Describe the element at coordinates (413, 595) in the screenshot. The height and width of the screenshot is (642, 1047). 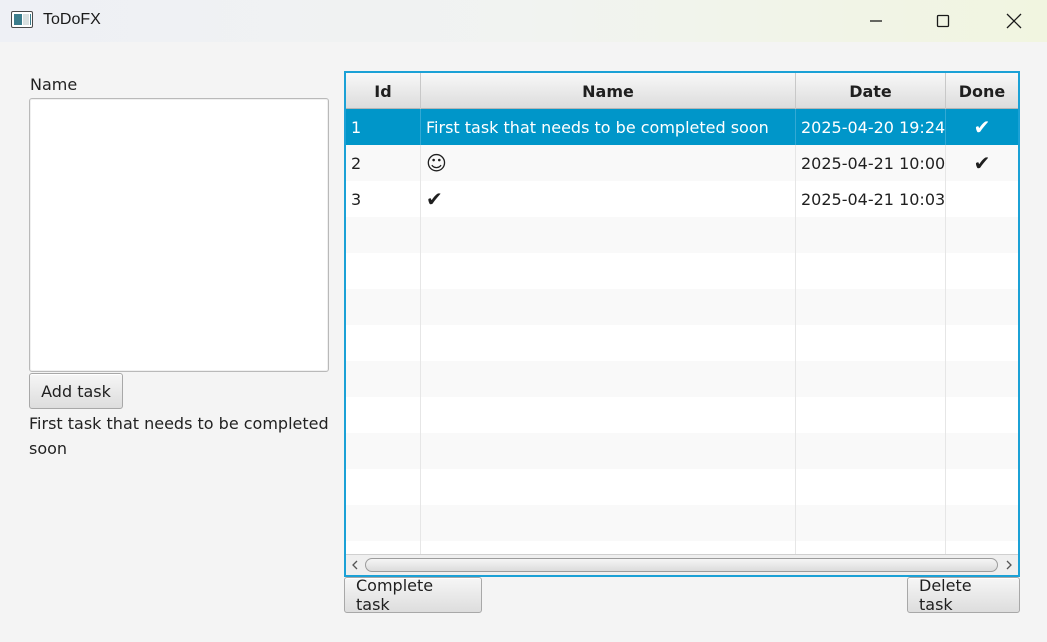
I see `complete-task-button: Complete task` at that location.